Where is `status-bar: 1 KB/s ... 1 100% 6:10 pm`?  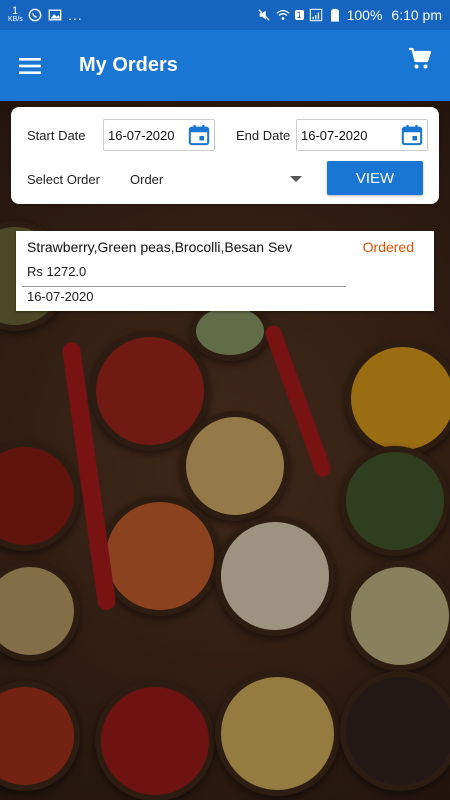
status-bar: 1 KB/s ... 1 100% 6:10 pm is located at coordinates (225, 15).